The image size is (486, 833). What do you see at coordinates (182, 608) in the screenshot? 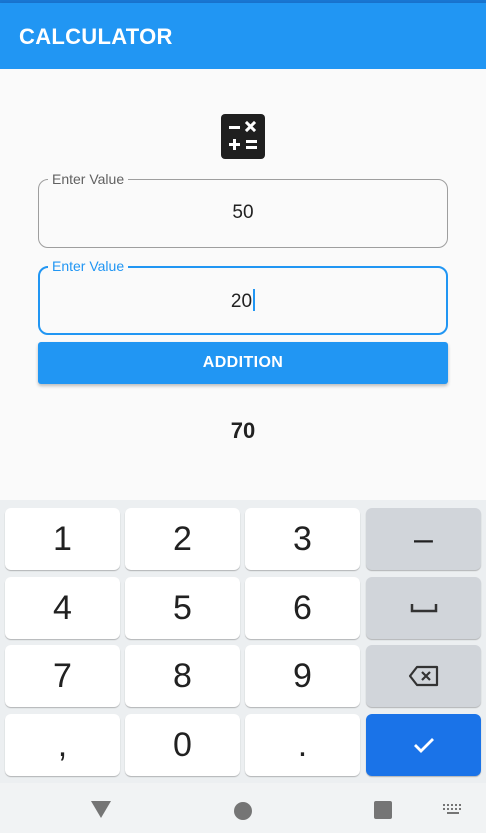
I see `key-5: 5` at bounding box center [182, 608].